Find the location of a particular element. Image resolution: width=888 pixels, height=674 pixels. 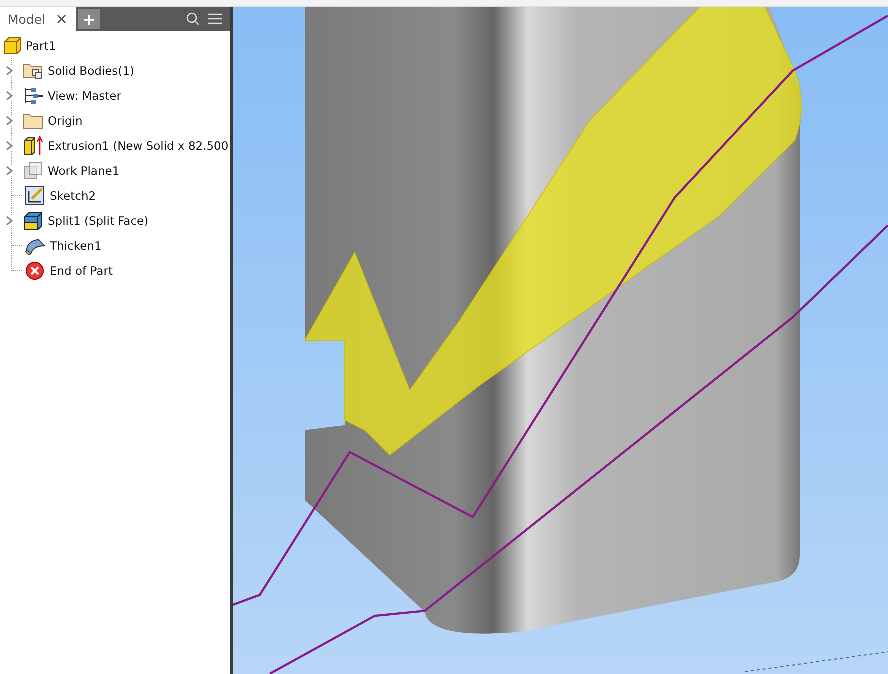

close-icon: × is located at coordinates (62, 19).